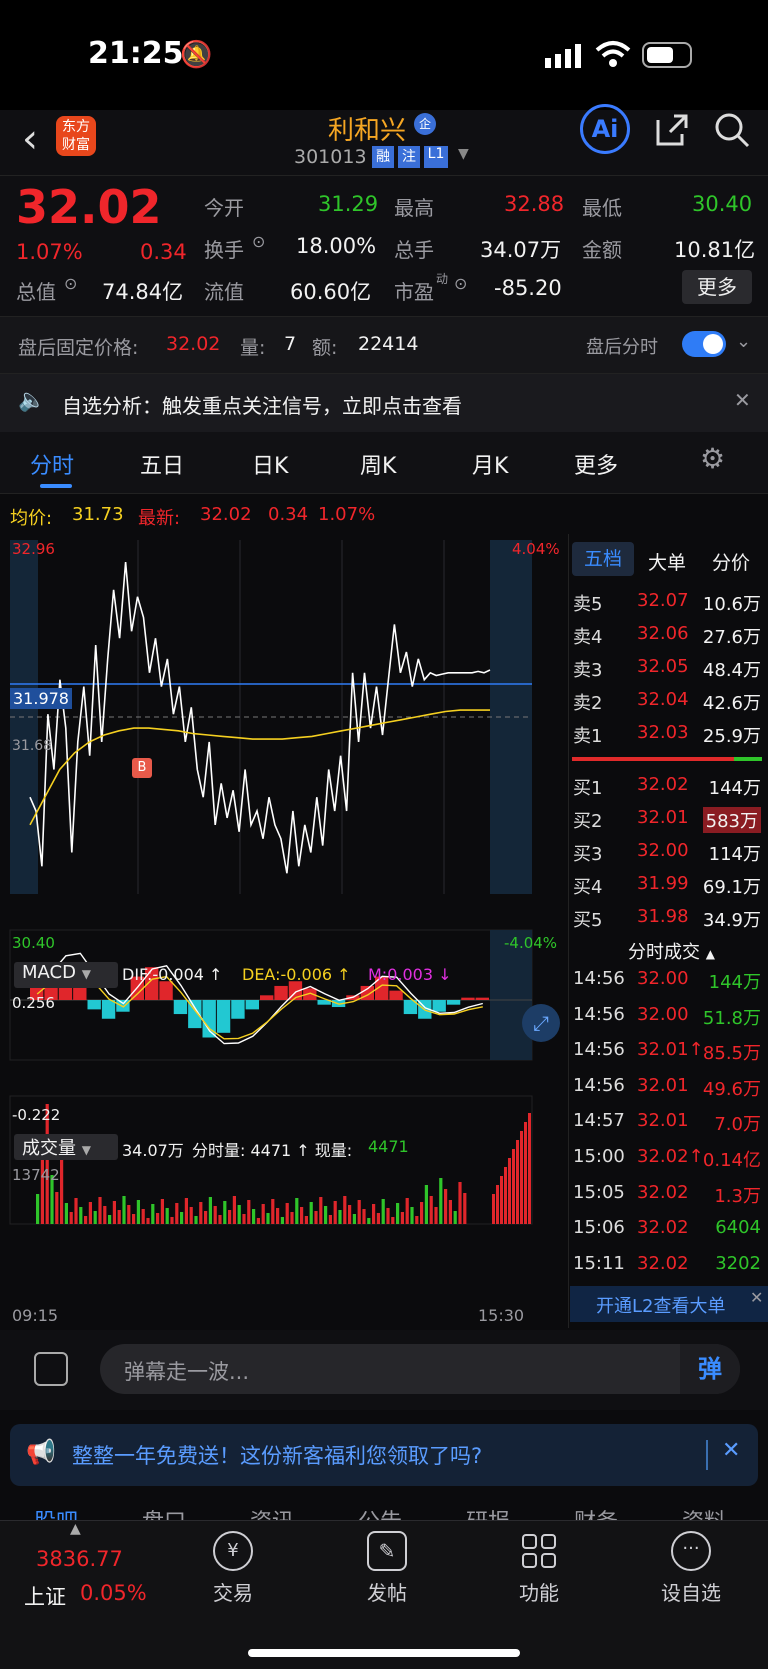  What do you see at coordinates (378, 464) in the screenshot?
I see `tab-weekly-k: 周K` at bounding box center [378, 464].